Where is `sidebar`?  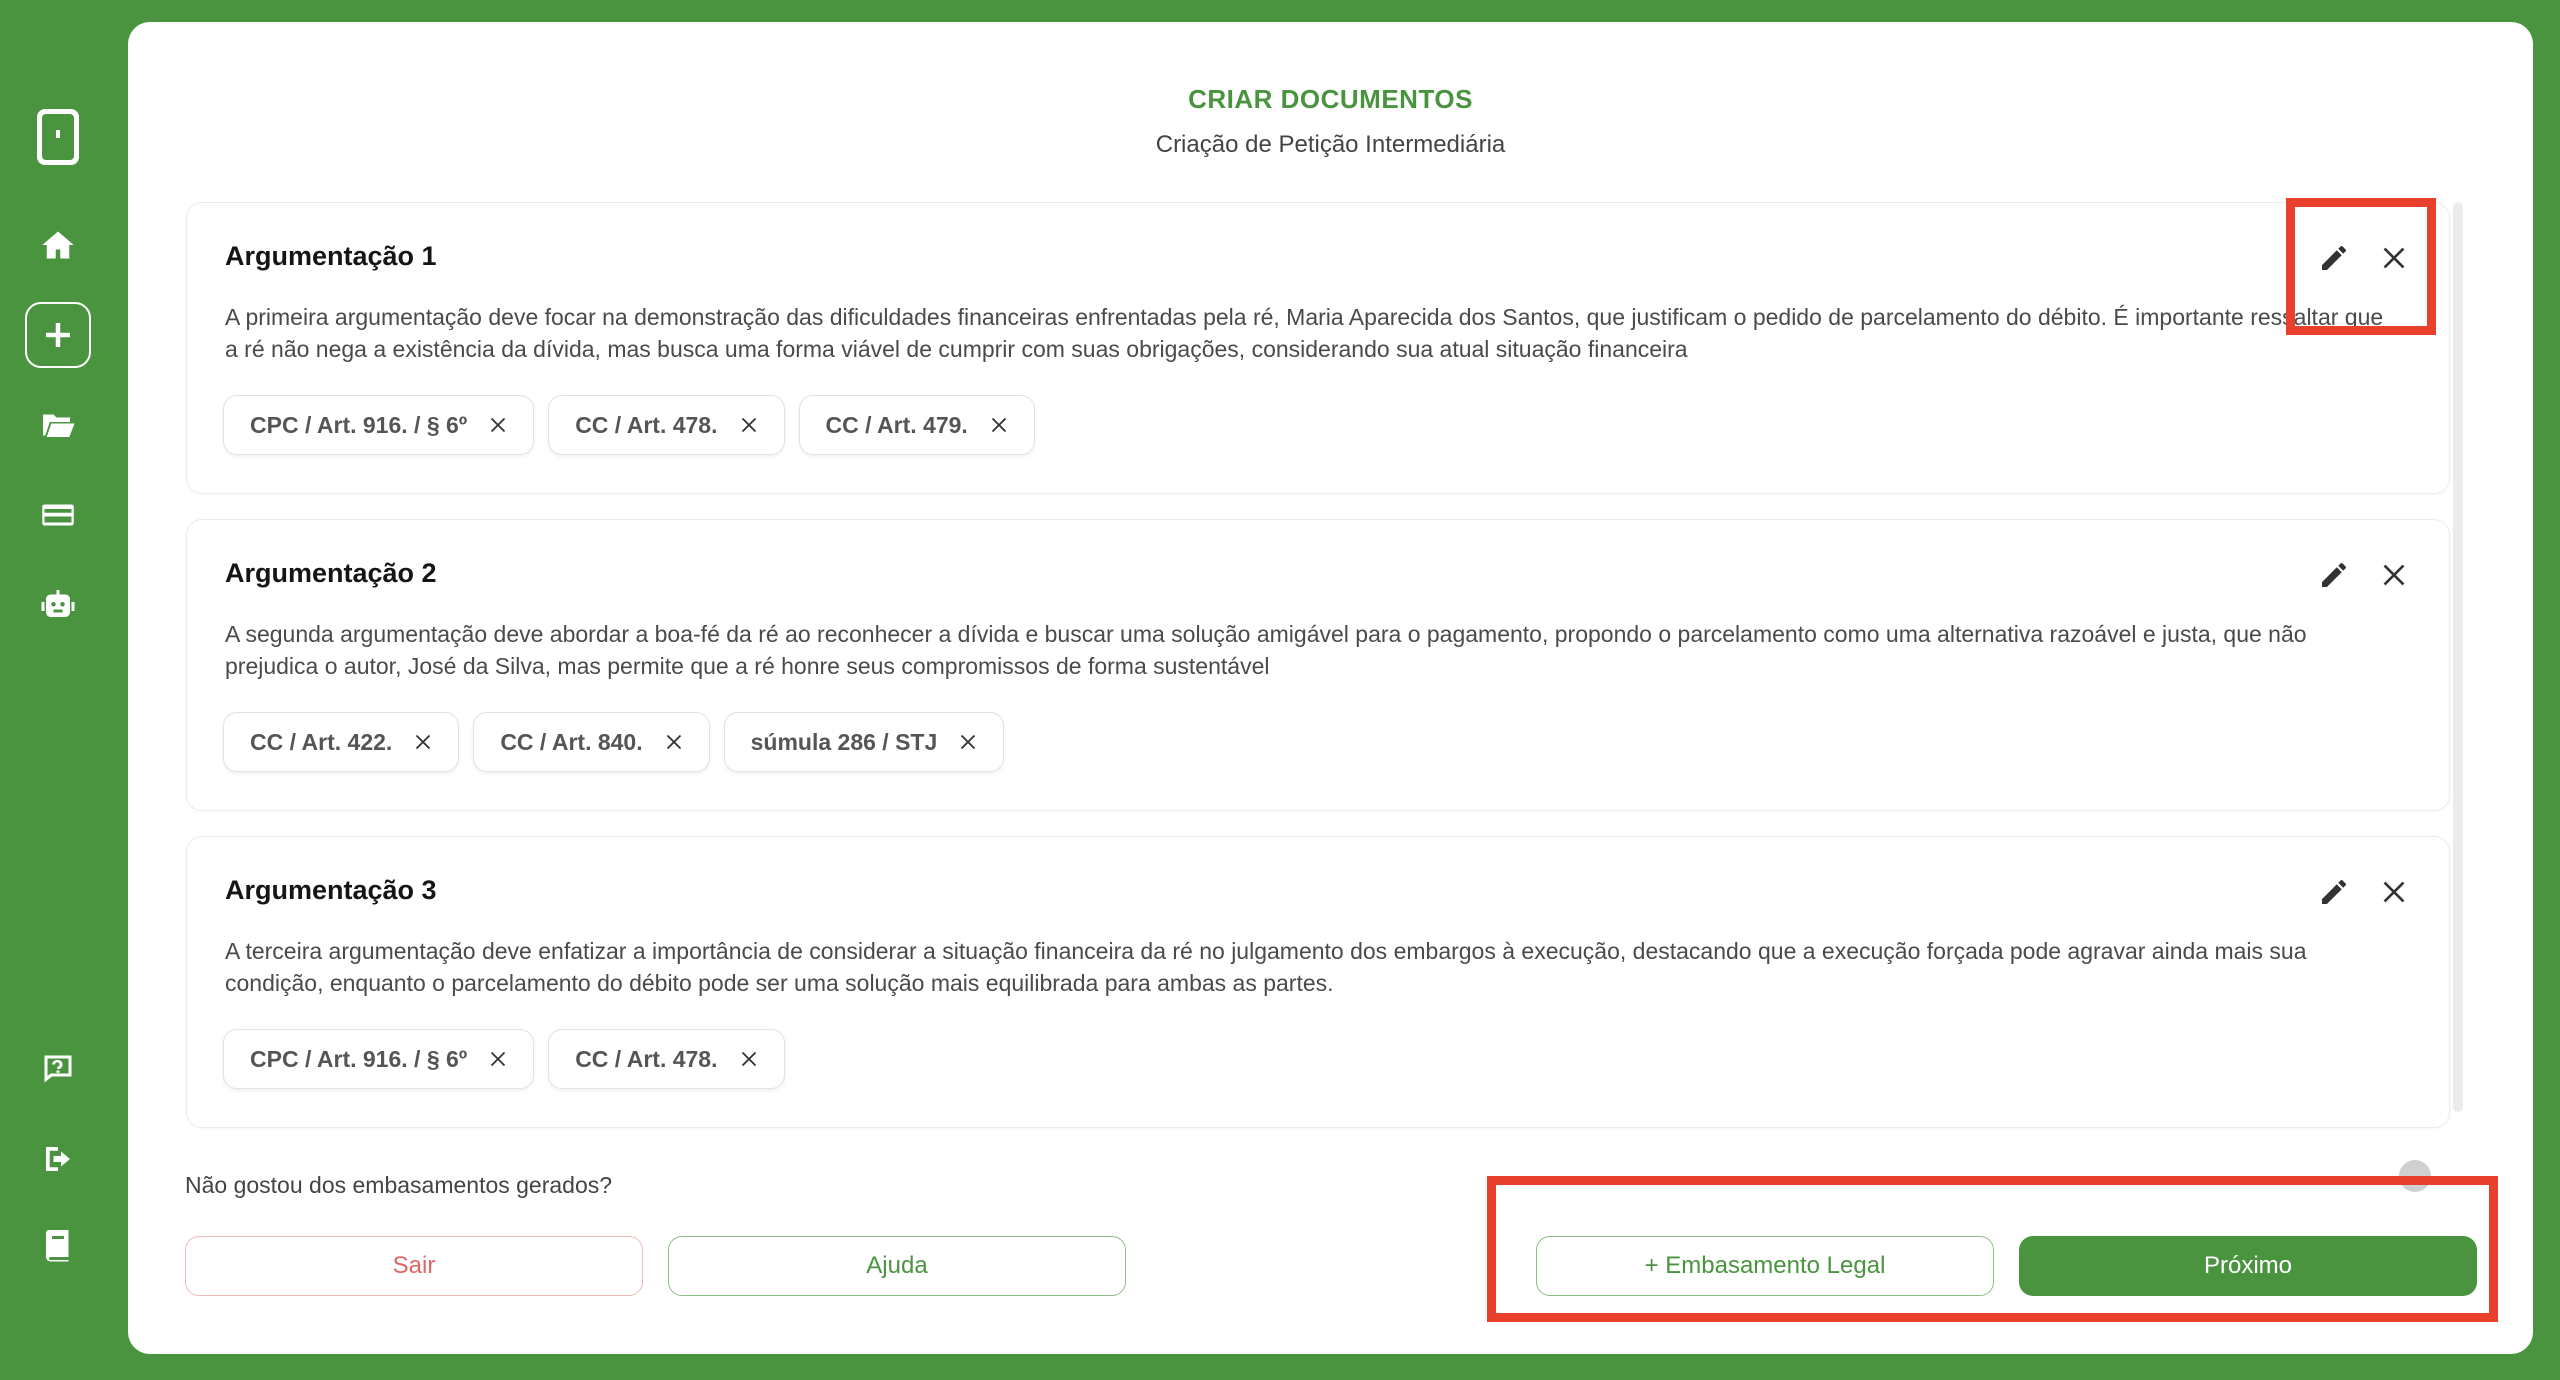 sidebar is located at coordinates (64, 690).